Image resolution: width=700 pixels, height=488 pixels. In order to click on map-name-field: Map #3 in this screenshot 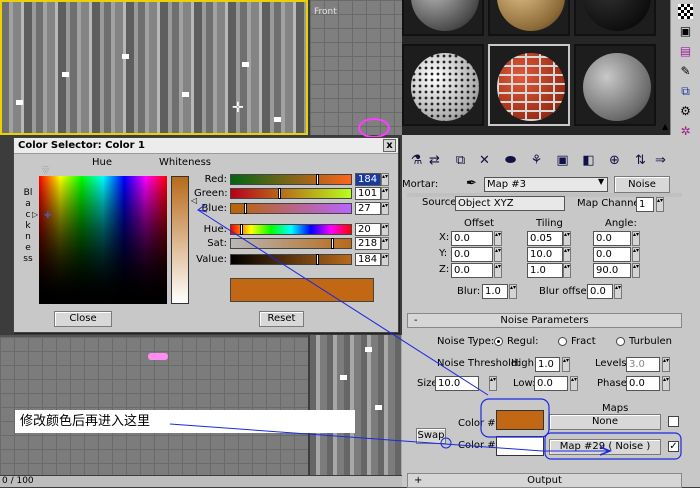, I will do `click(546, 184)`.